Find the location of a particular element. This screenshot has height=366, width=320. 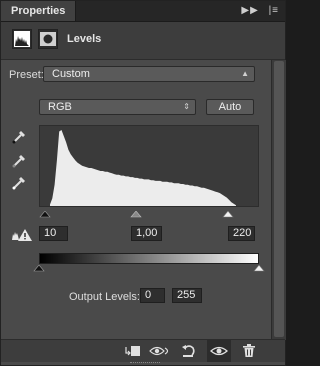

panel-footer is located at coordinates (143, 350).